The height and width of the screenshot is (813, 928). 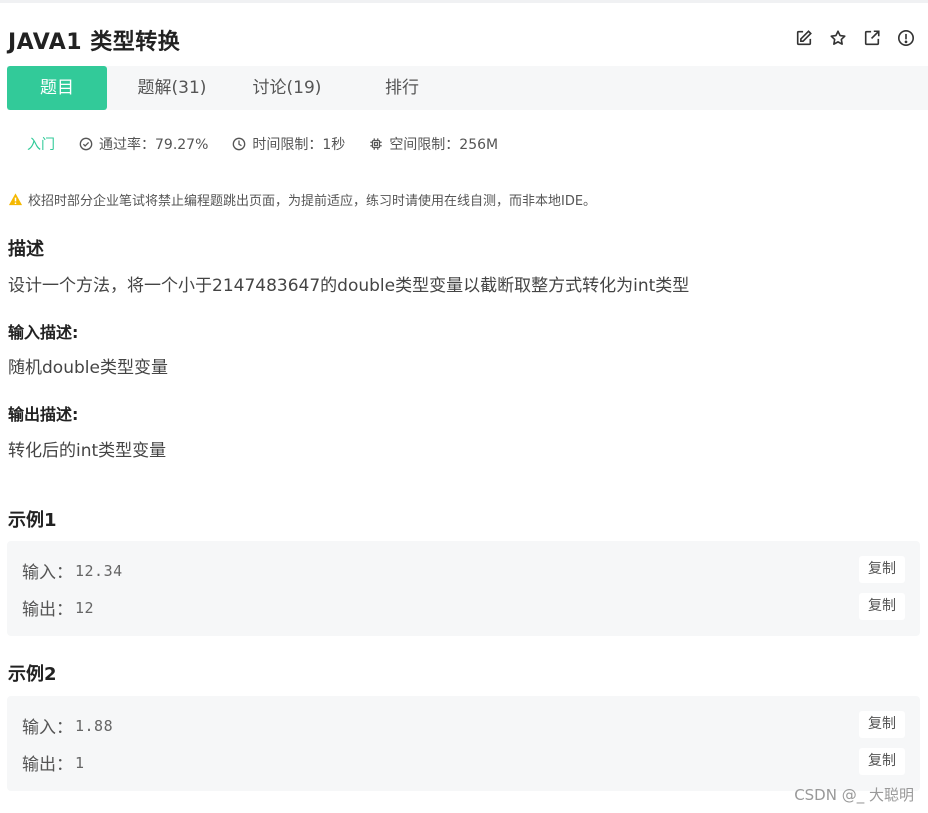 I want to click on problem-meta: 入门 通过率：79.27% 时间限制：1秒 空间限制：256M, so click(x=274, y=144).